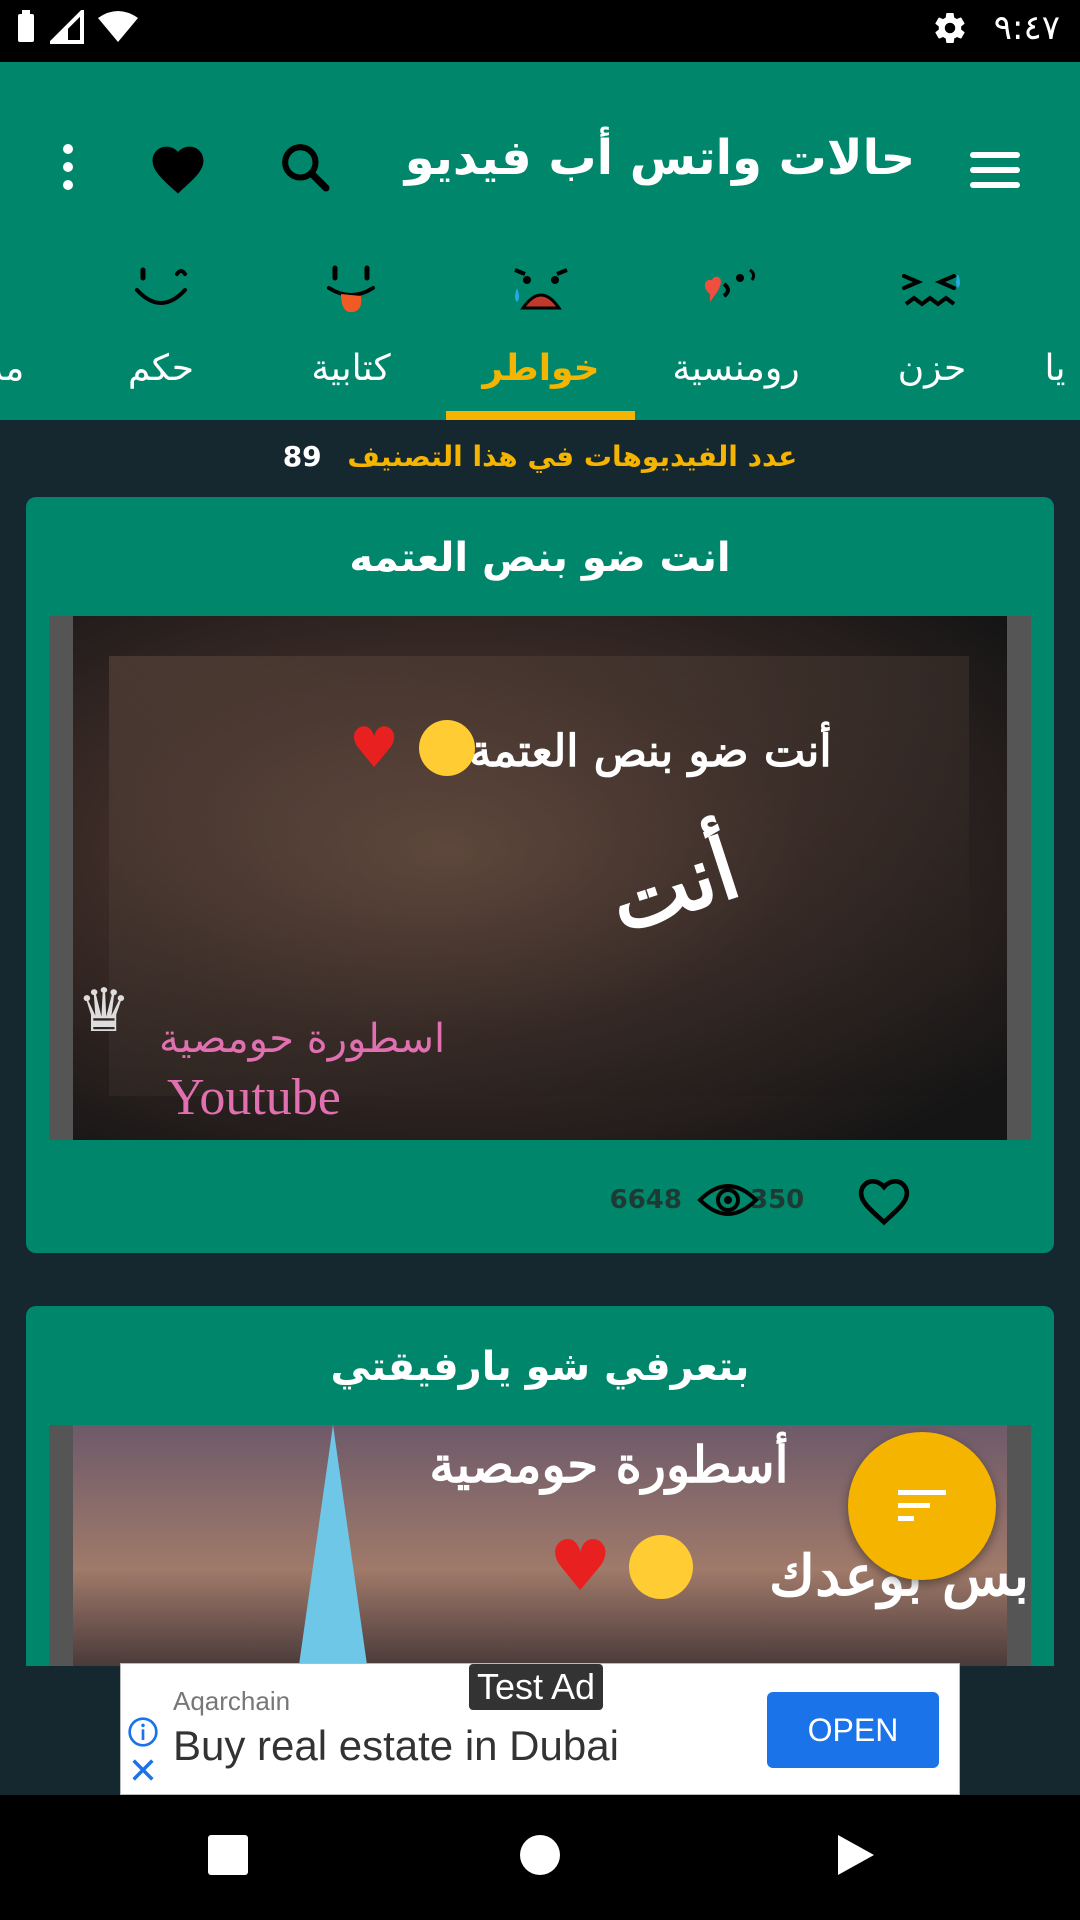 This screenshot has width=1080, height=1920. I want to click on status-time: ٩:٤٧, so click(1026, 28).